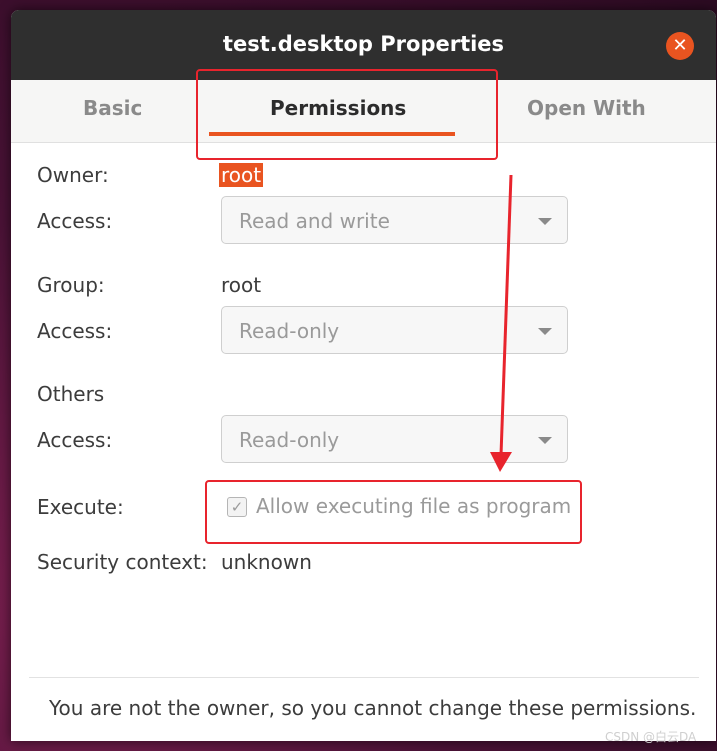 The image size is (717, 751). I want to click on annotation-arrow-head, so click(501, 462).